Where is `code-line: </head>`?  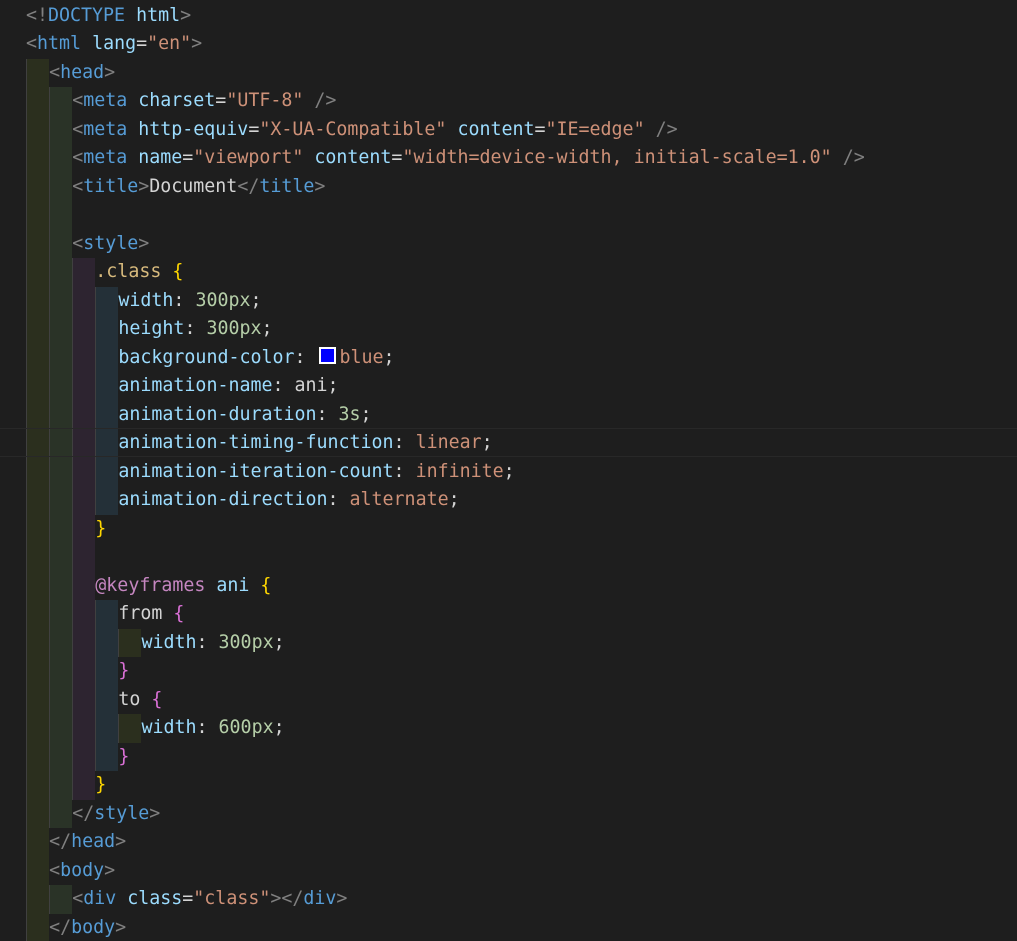
code-line: </head> is located at coordinates (87, 842).